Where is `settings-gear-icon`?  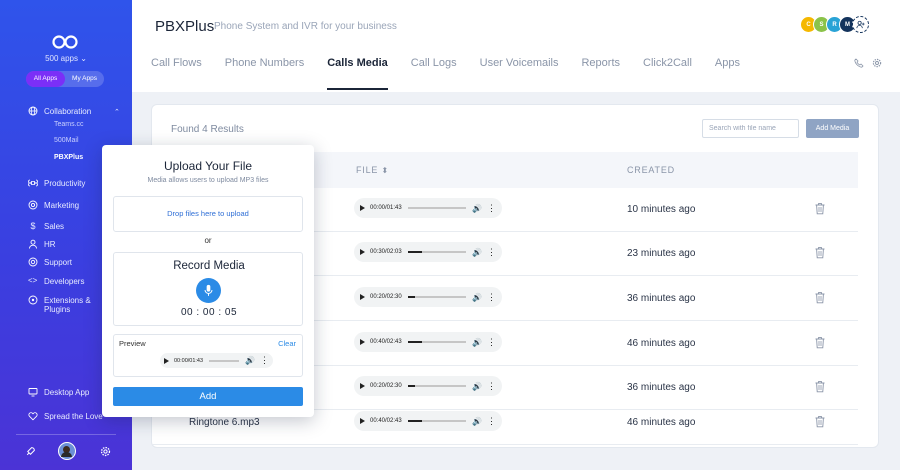 settings-gear-icon is located at coordinates (877, 63).